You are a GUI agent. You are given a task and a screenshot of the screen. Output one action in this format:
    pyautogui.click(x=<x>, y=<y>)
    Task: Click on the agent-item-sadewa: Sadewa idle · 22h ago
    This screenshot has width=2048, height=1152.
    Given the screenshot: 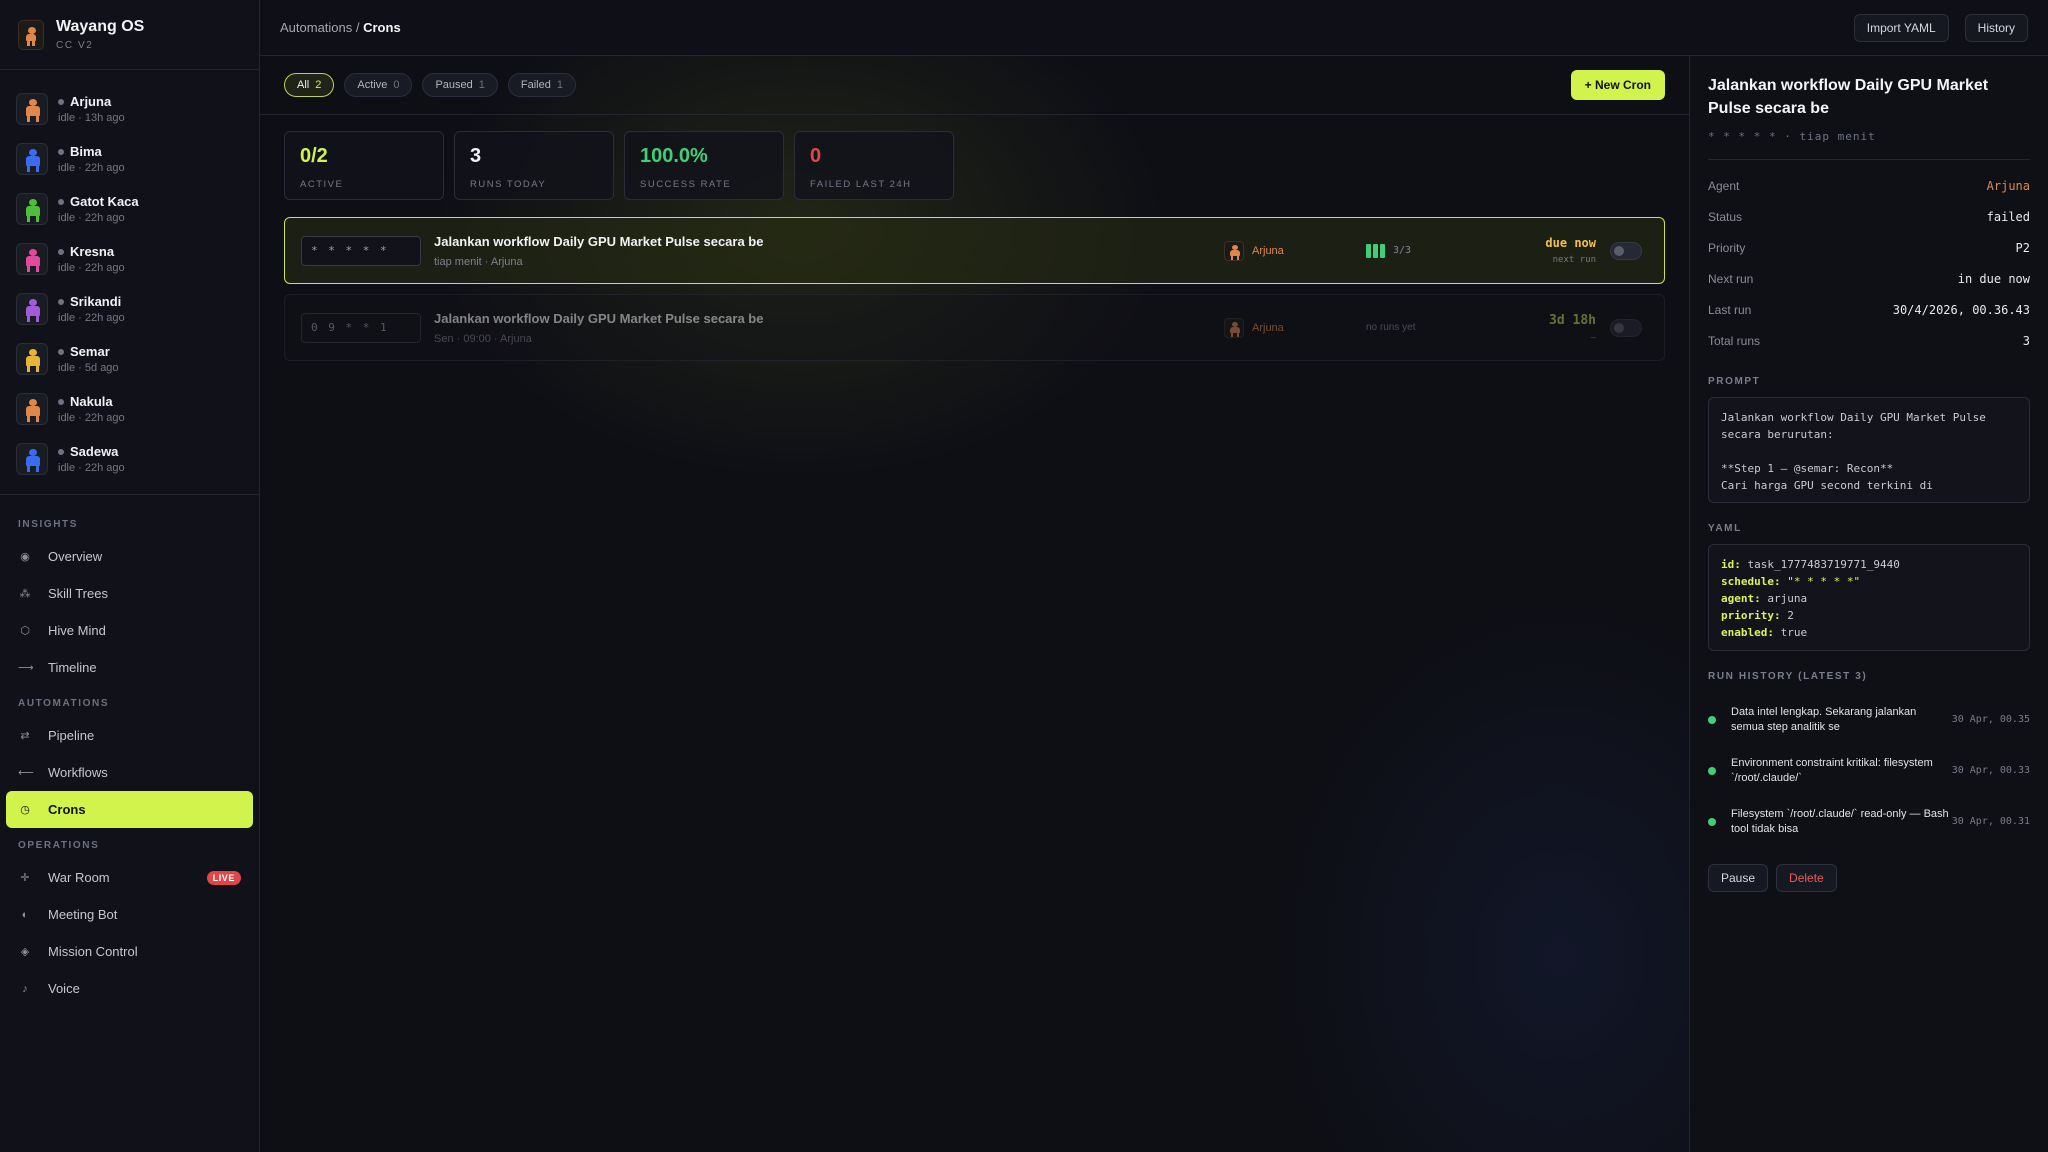 What is the action you would take?
    pyautogui.click(x=129, y=459)
    